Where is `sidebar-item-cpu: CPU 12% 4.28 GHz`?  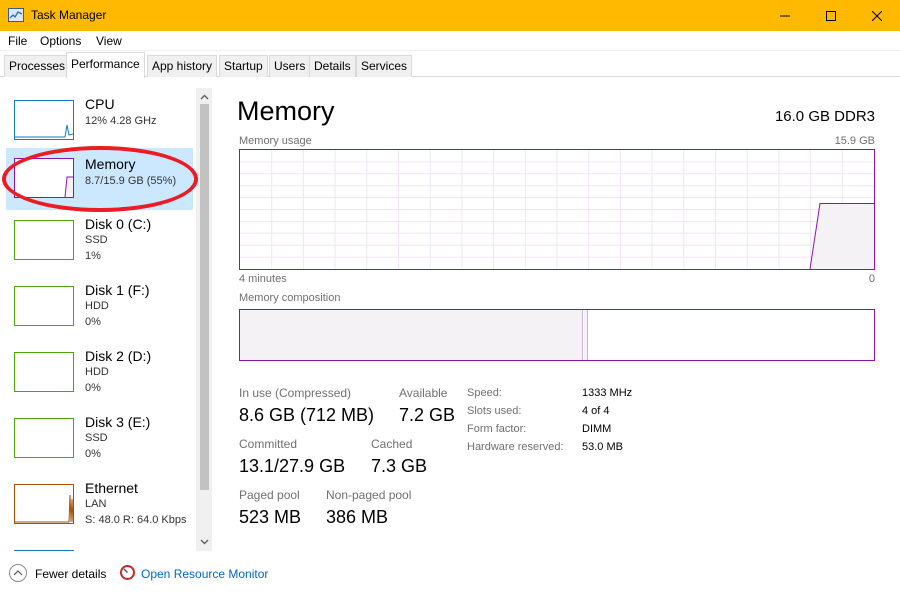 sidebar-item-cpu: CPU 12% 4.28 GHz is located at coordinates (99, 121).